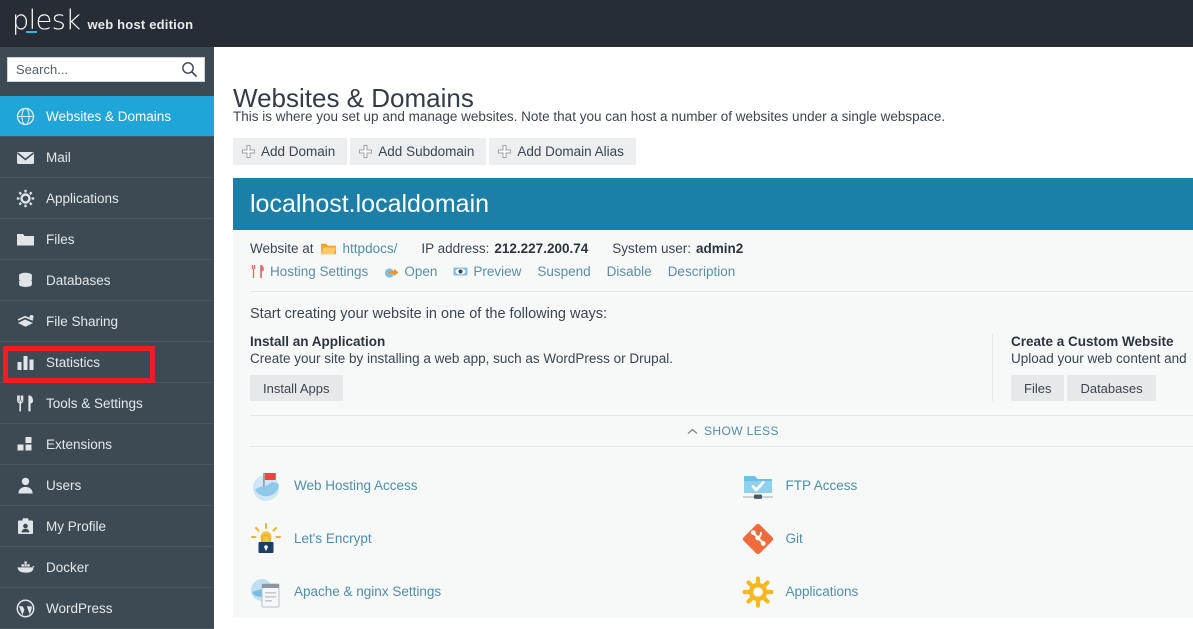  What do you see at coordinates (967, 538) in the screenshot?
I see `quick-link-git: Git` at bounding box center [967, 538].